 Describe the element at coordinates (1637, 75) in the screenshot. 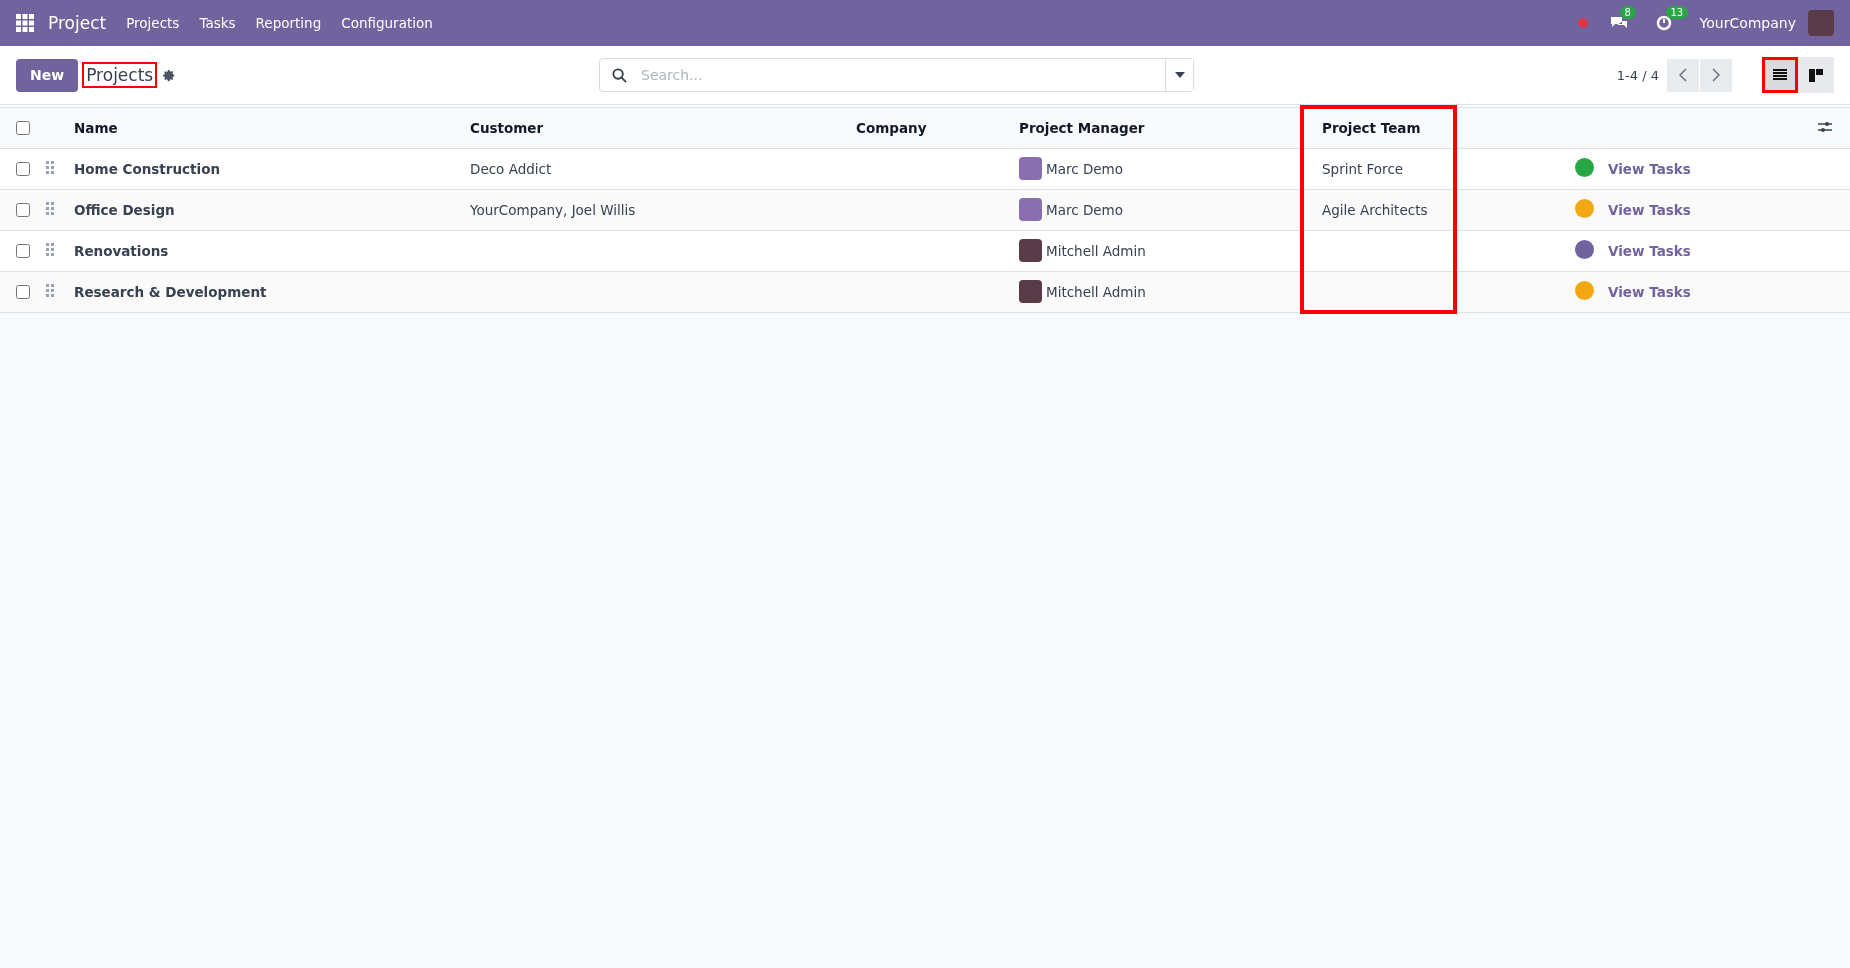

I see `pager-value: 1-4 / 4` at that location.